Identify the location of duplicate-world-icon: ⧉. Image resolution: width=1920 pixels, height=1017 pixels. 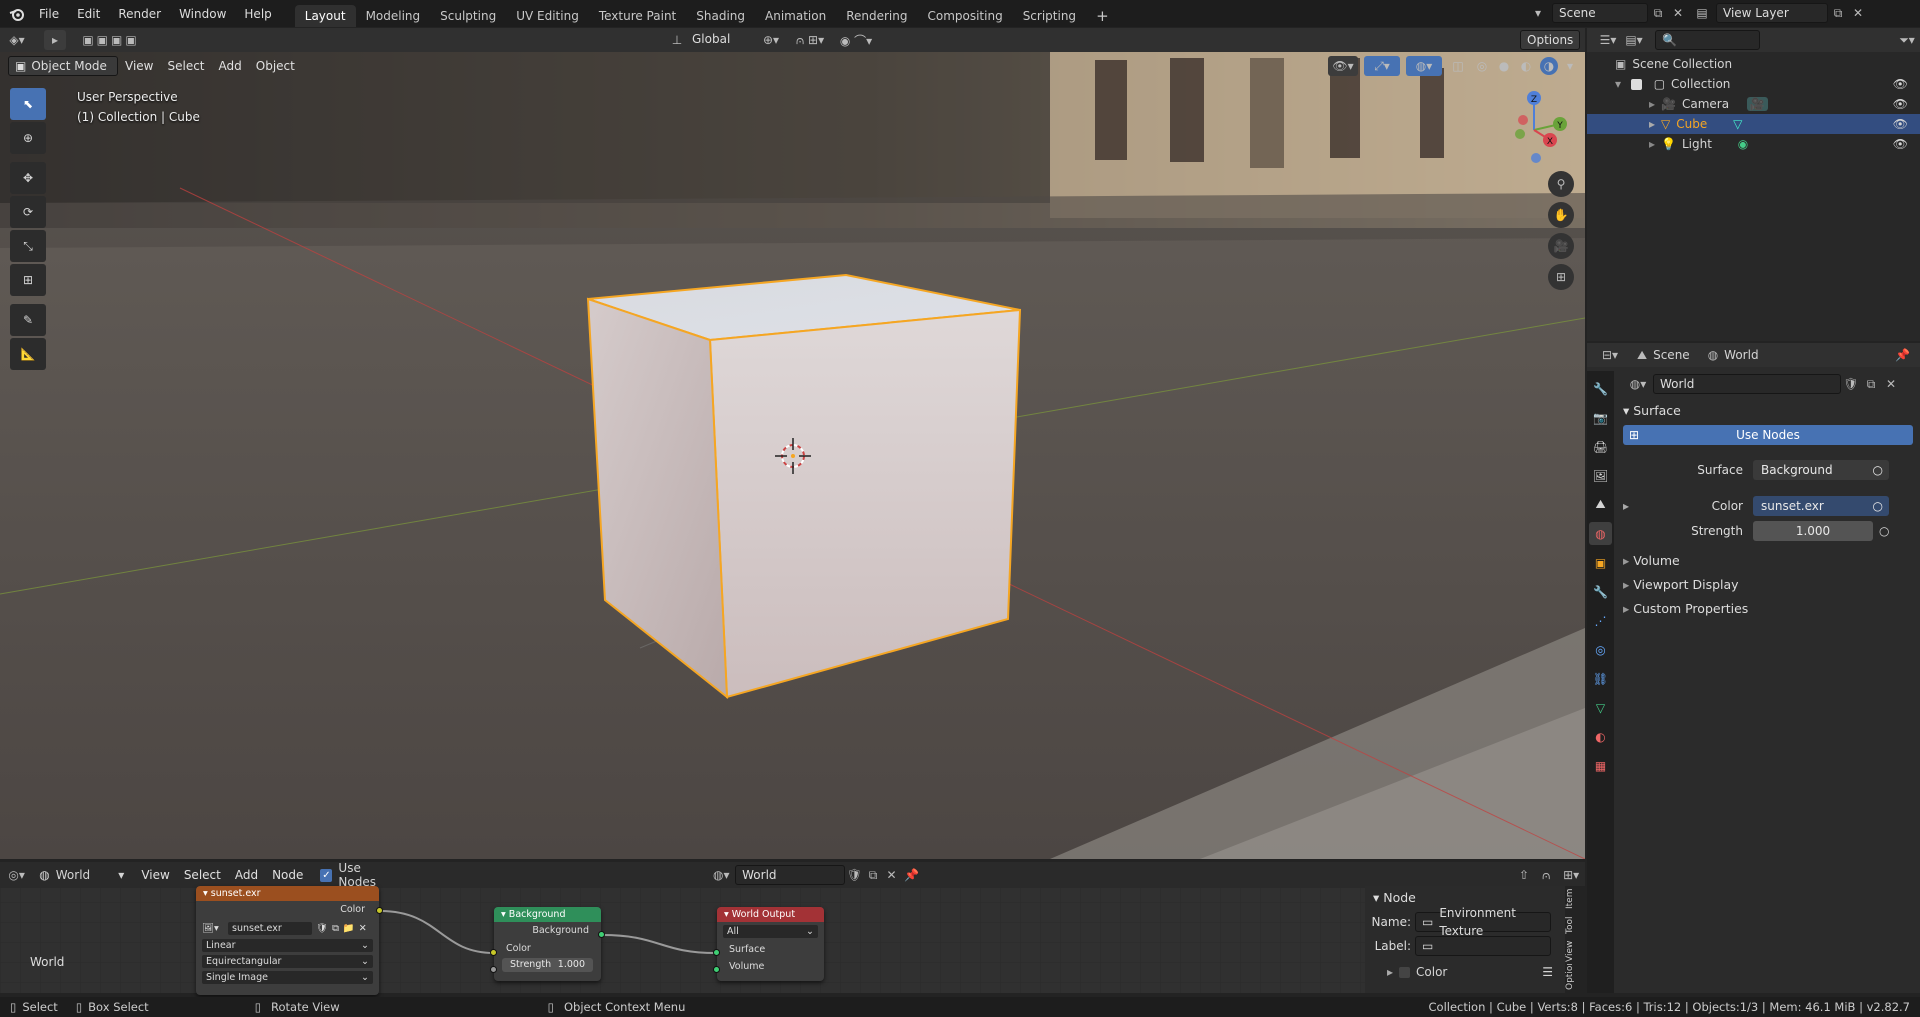
(1871, 384).